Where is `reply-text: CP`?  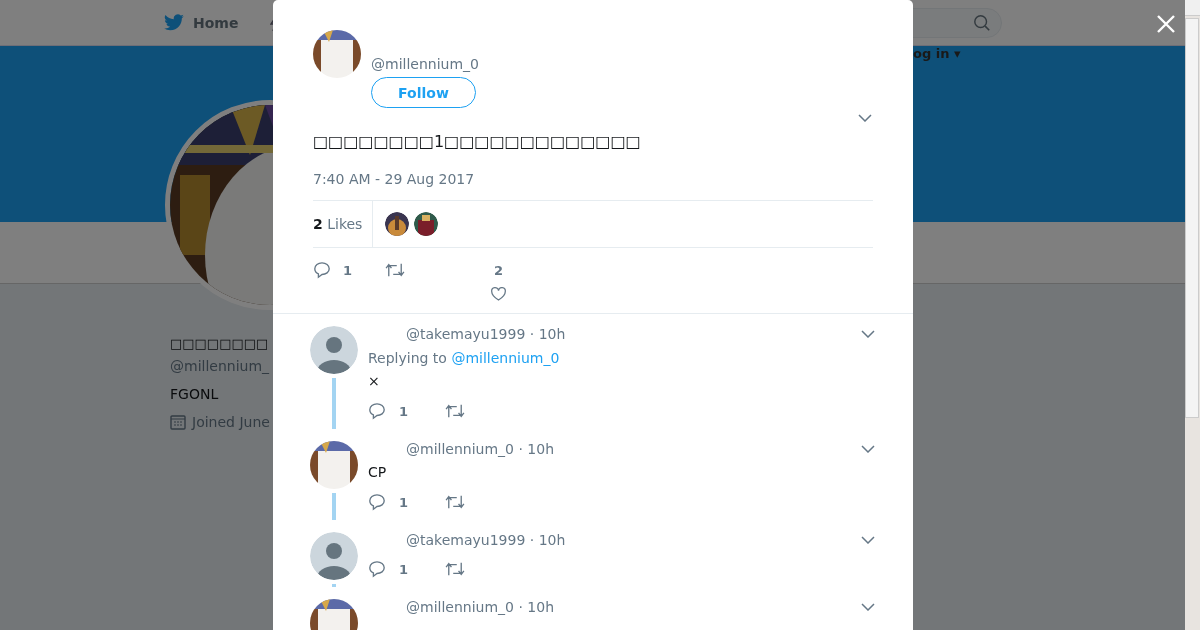 reply-text: CP is located at coordinates (378, 472).